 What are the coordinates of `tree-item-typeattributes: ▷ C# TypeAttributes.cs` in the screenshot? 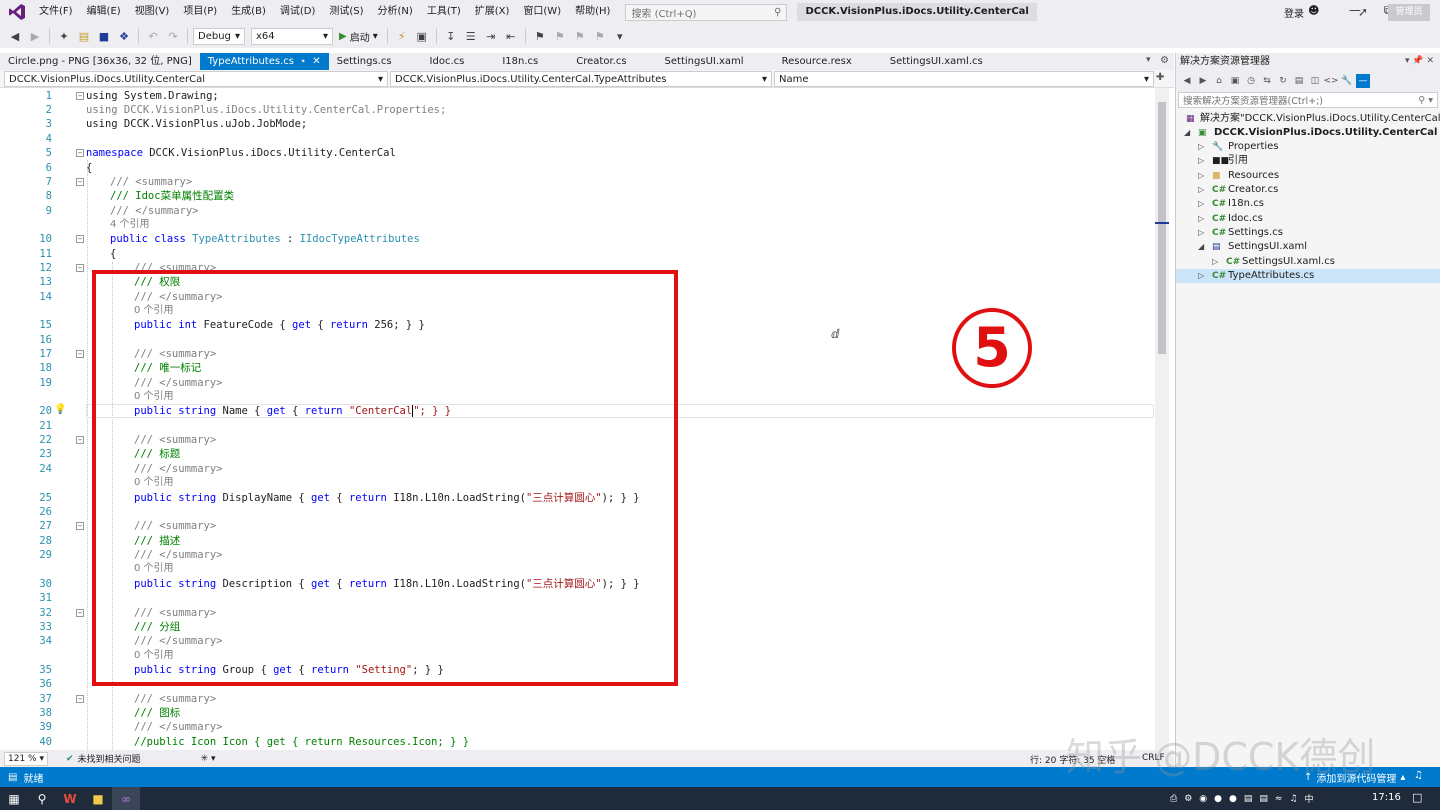 It's located at (1308, 276).